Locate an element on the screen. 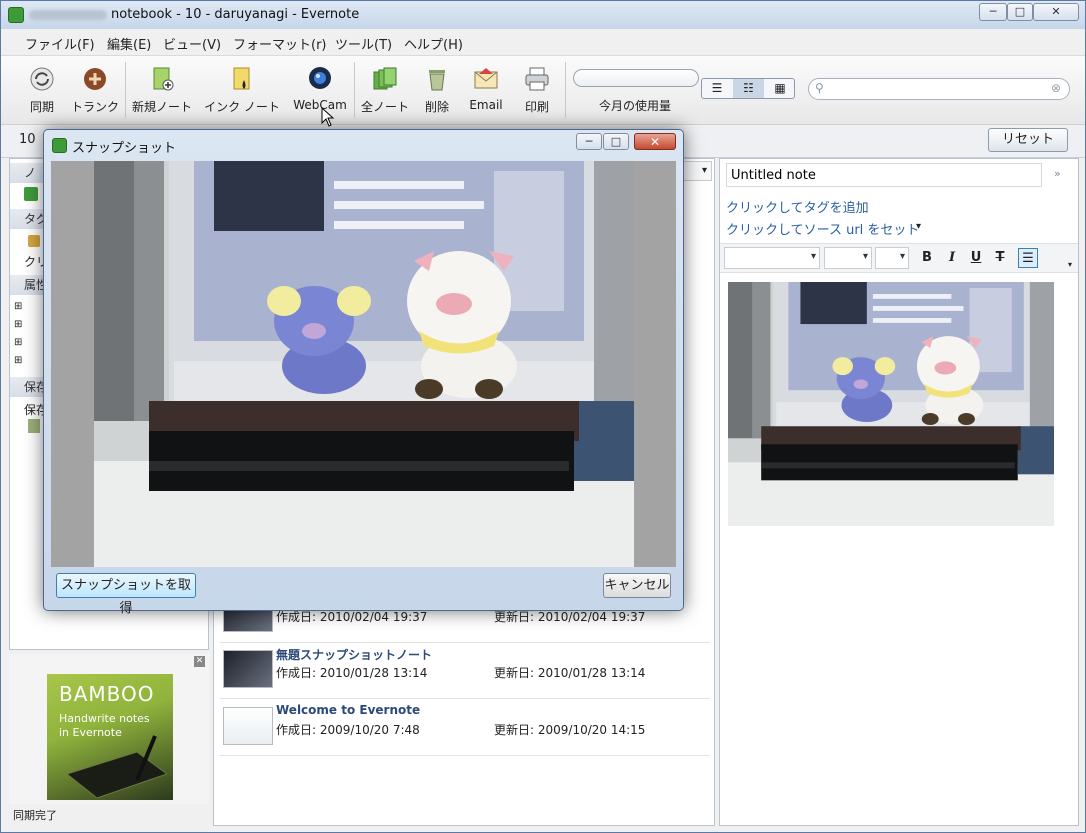  underline-button: U is located at coordinates (976, 258).